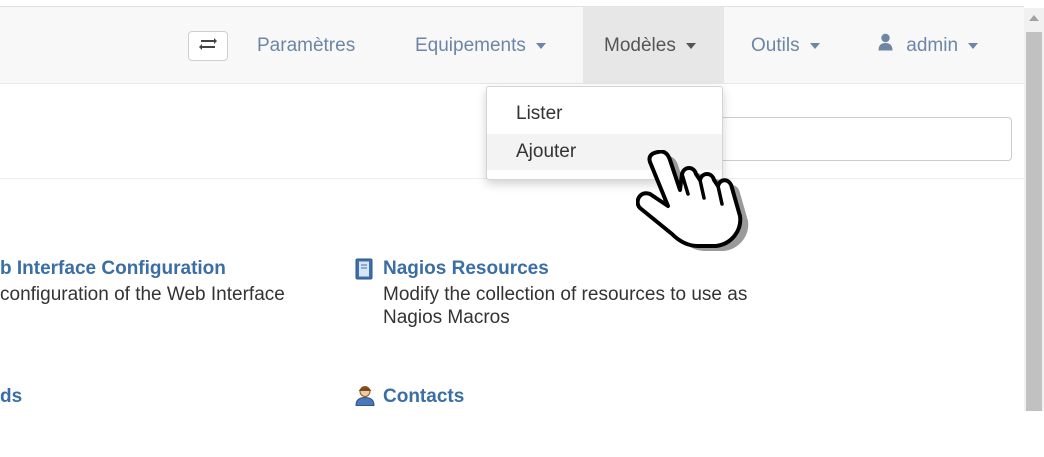 Image resolution: width=1044 pixels, height=457 pixels. I want to click on nav-modeles-label: Modèles, so click(640, 45).